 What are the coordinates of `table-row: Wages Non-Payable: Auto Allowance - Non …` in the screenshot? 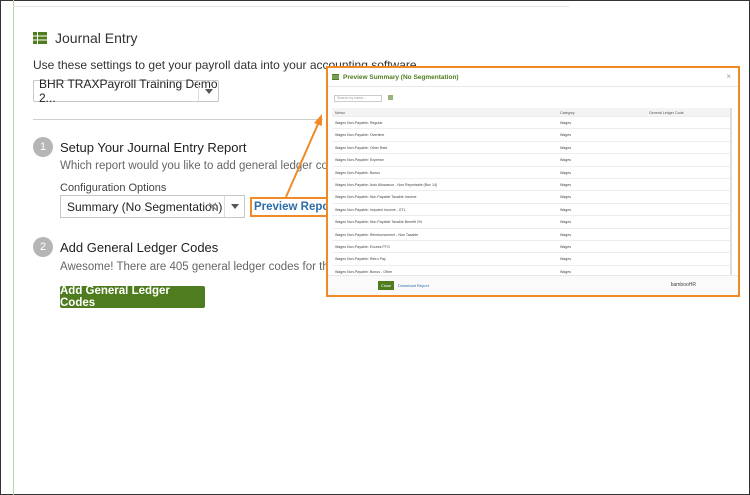 It's located at (531, 185).